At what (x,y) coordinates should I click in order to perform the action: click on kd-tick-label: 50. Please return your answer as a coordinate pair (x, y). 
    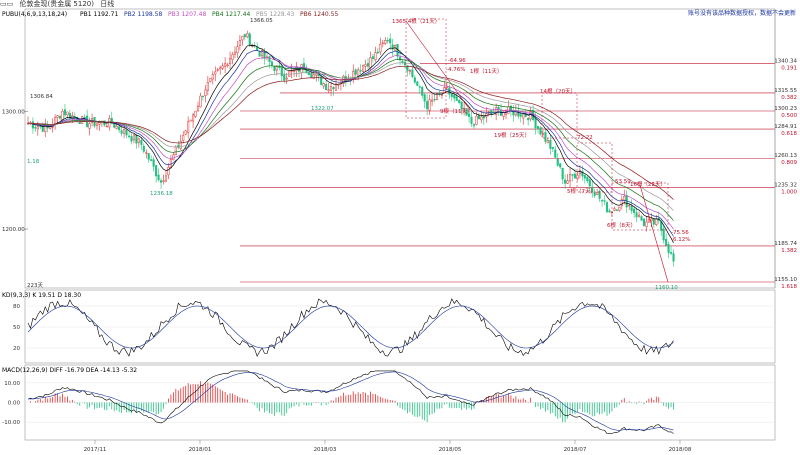
    Looking at the image, I should click on (16, 328).